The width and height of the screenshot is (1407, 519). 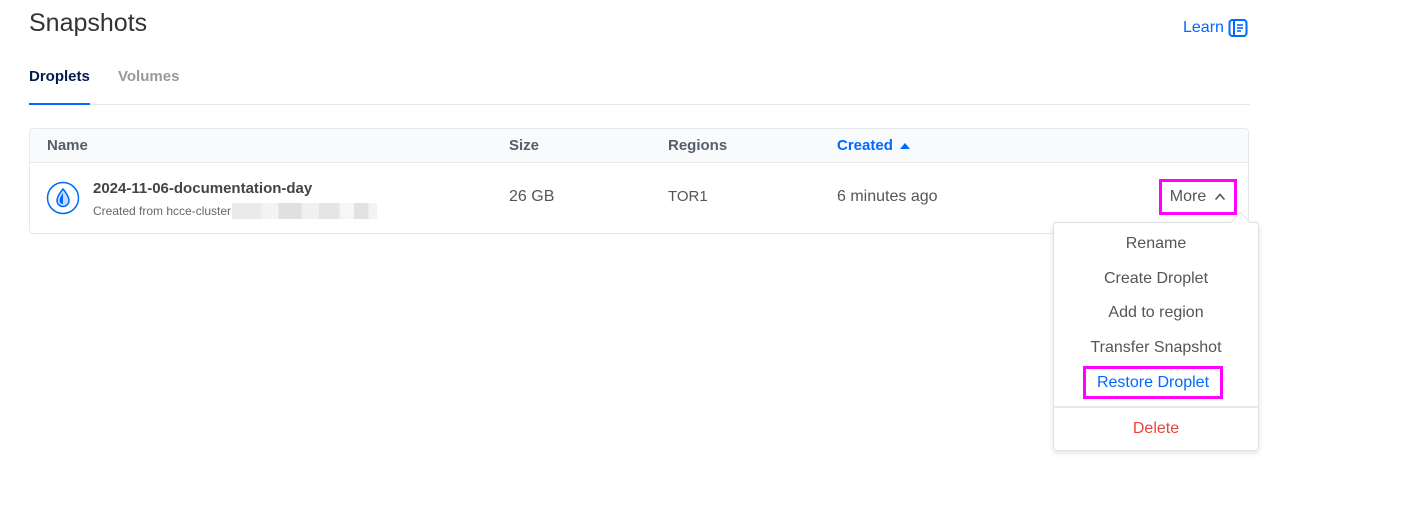 I want to click on menu-item-transfer-snapshot: Transfer Snapshot, so click(x=1156, y=348).